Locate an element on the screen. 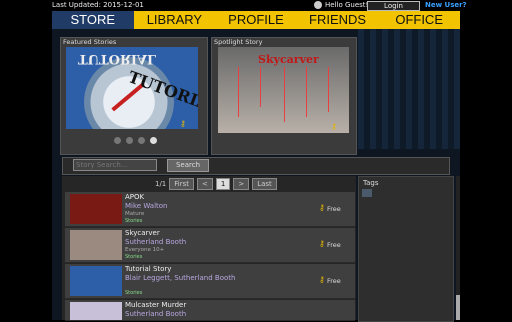 The height and width of the screenshot is (322, 512). tags-title: Tags is located at coordinates (371, 183).